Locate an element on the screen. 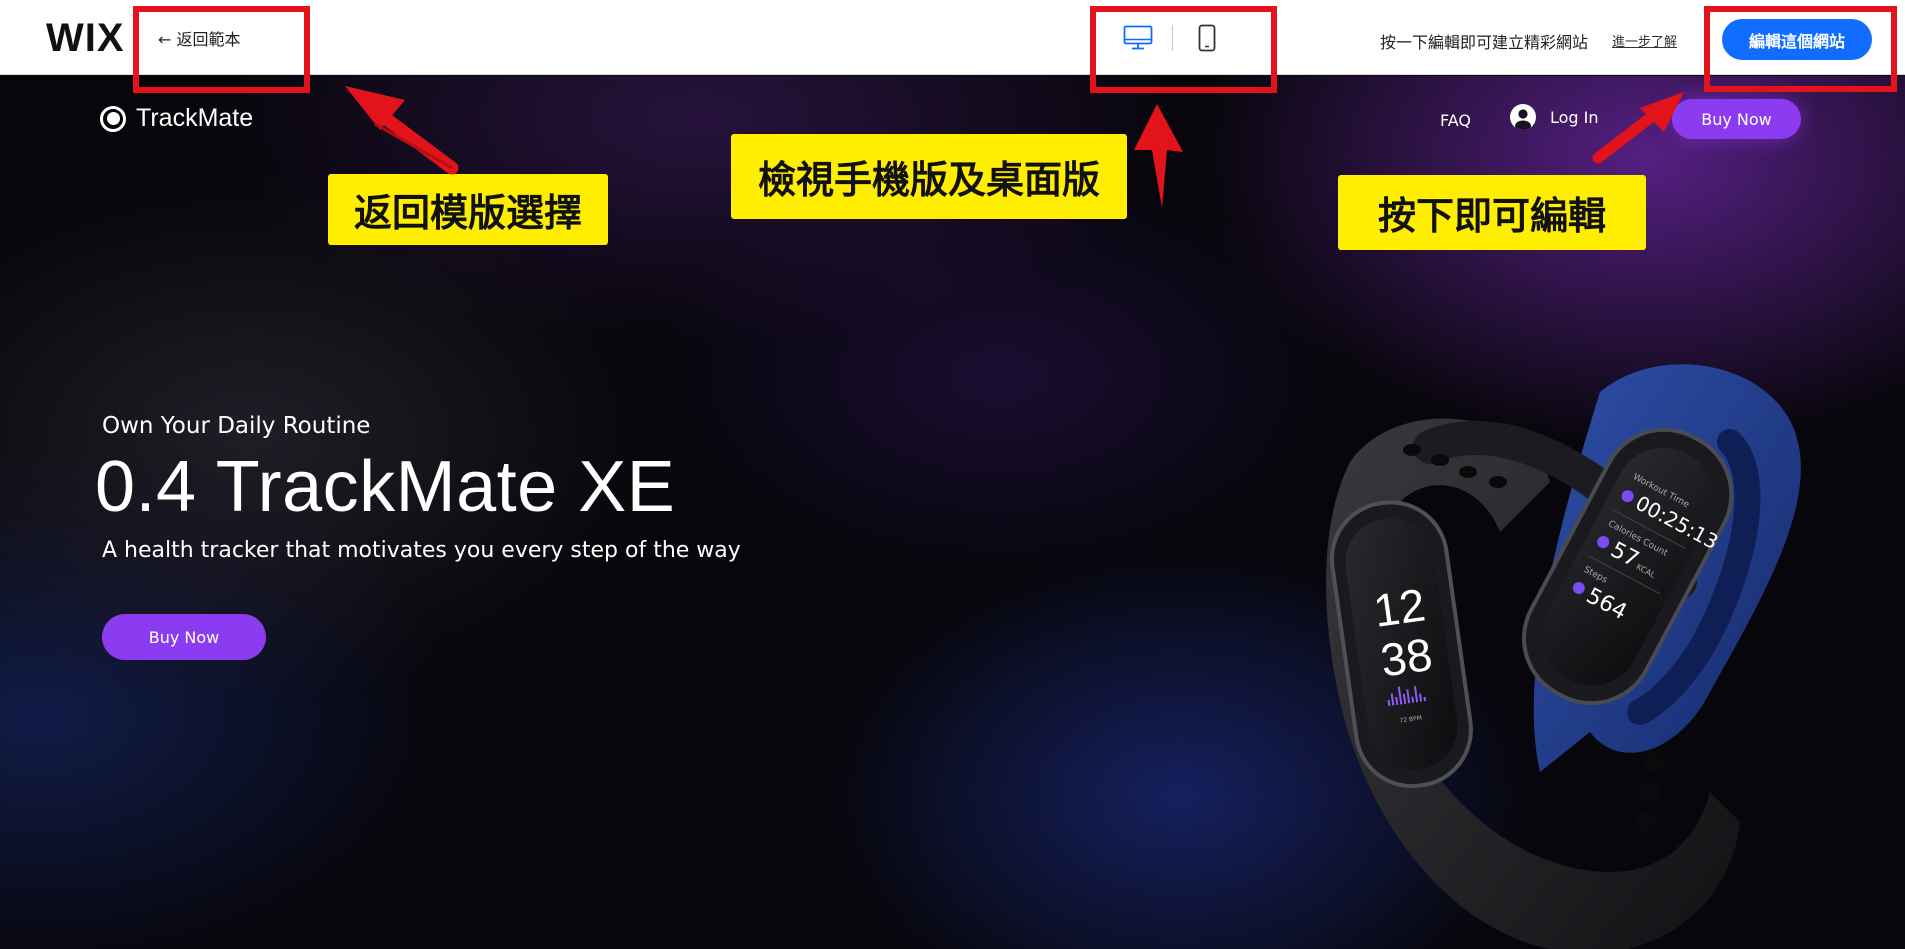 Image resolution: width=1905 pixels, height=949 pixels. logo-ring-icon is located at coordinates (113, 118).